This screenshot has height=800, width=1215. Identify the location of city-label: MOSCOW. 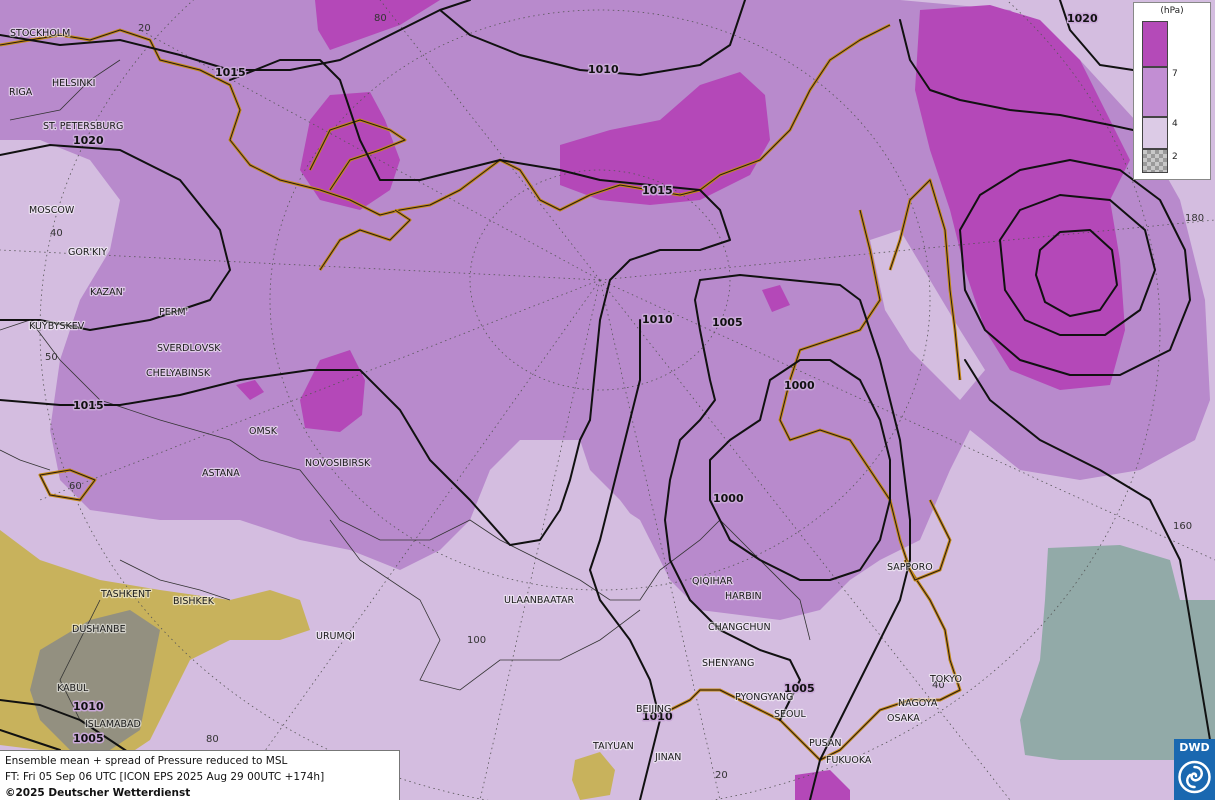
(52, 210).